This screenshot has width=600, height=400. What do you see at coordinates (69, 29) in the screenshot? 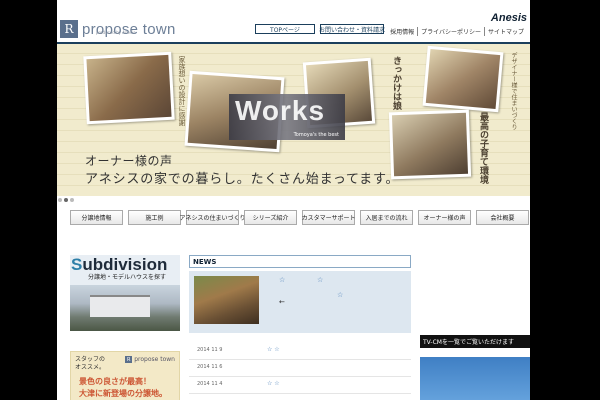
I see `logo-mark: R` at bounding box center [69, 29].